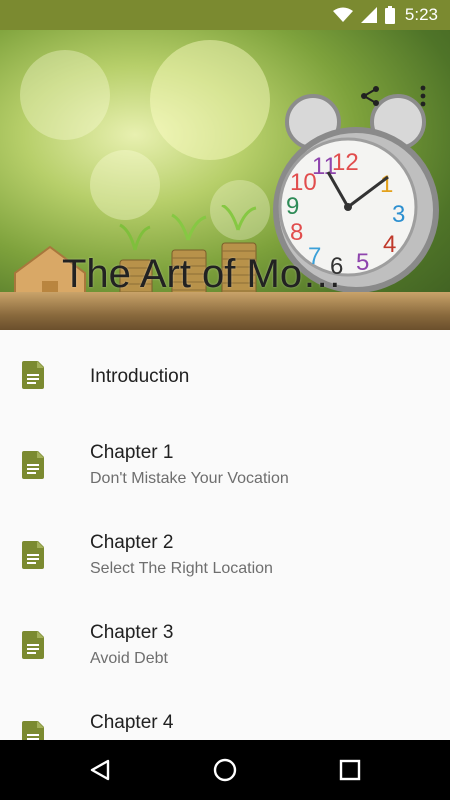 The height and width of the screenshot is (800, 450). What do you see at coordinates (225, 465) in the screenshot?
I see `list-item-chapter-1: Chapter 1 Don't Mistake Your Vocation` at bounding box center [225, 465].